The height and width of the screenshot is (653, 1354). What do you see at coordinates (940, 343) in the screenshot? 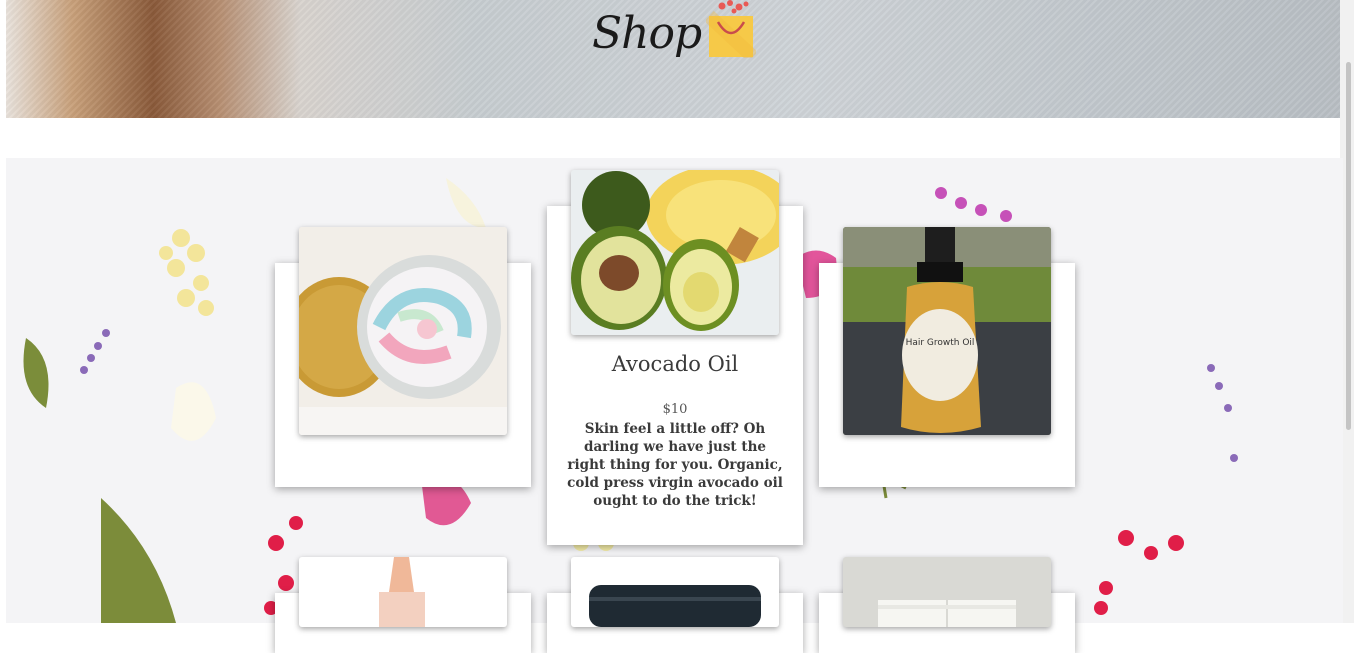
I see `svg-text: Hair Growth Oil` at bounding box center [940, 343].